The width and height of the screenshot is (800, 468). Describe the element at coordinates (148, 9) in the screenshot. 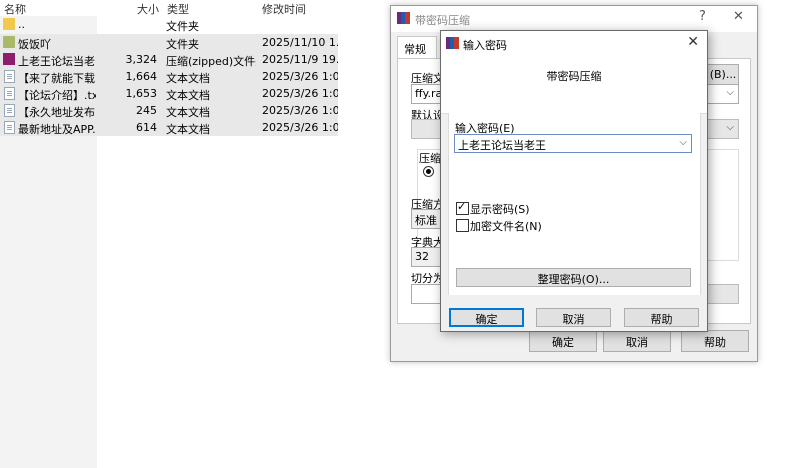

I see `header-size: 大小` at that location.